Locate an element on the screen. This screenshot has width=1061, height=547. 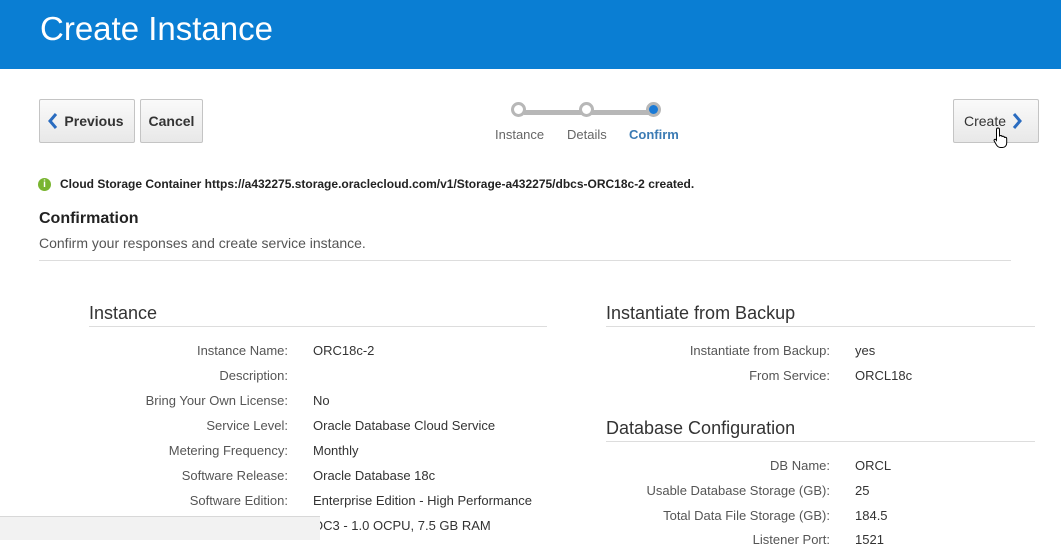
detail-value: 184.5 is located at coordinates (871, 515).